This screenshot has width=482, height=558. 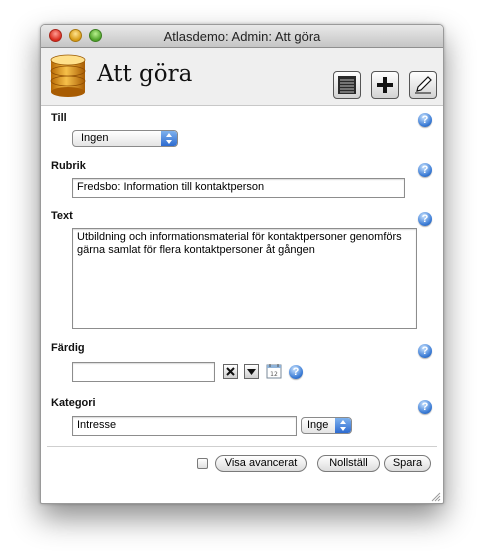 I want to click on title-bar: Atlasdemo: Admin: Att göra, so click(x=242, y=36).